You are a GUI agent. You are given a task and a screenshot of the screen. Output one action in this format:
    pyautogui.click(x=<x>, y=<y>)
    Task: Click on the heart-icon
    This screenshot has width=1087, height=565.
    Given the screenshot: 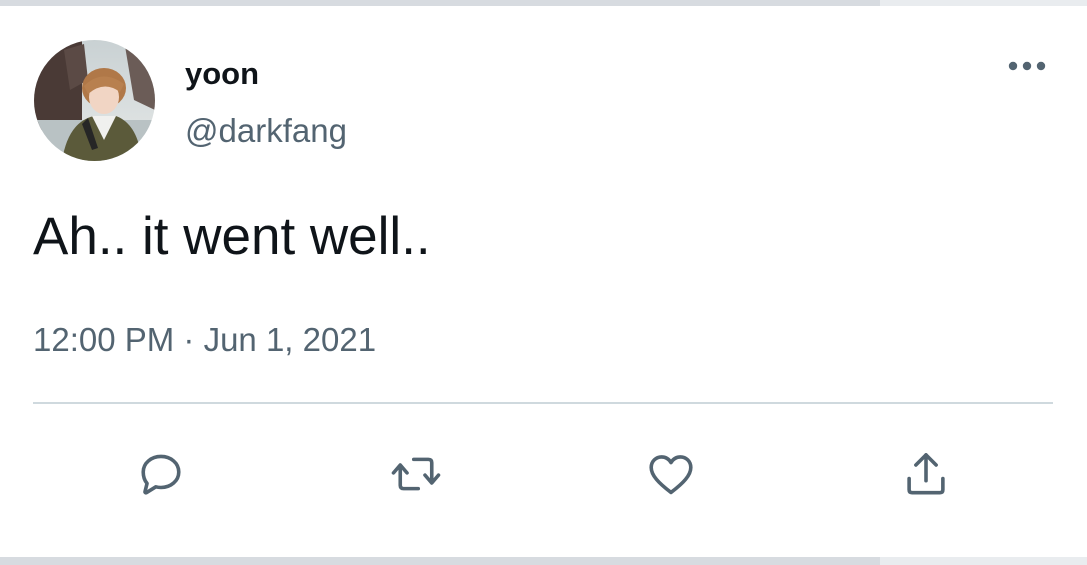 What is the action you would take?
    pyautogui.click(x=671, y=475)
    